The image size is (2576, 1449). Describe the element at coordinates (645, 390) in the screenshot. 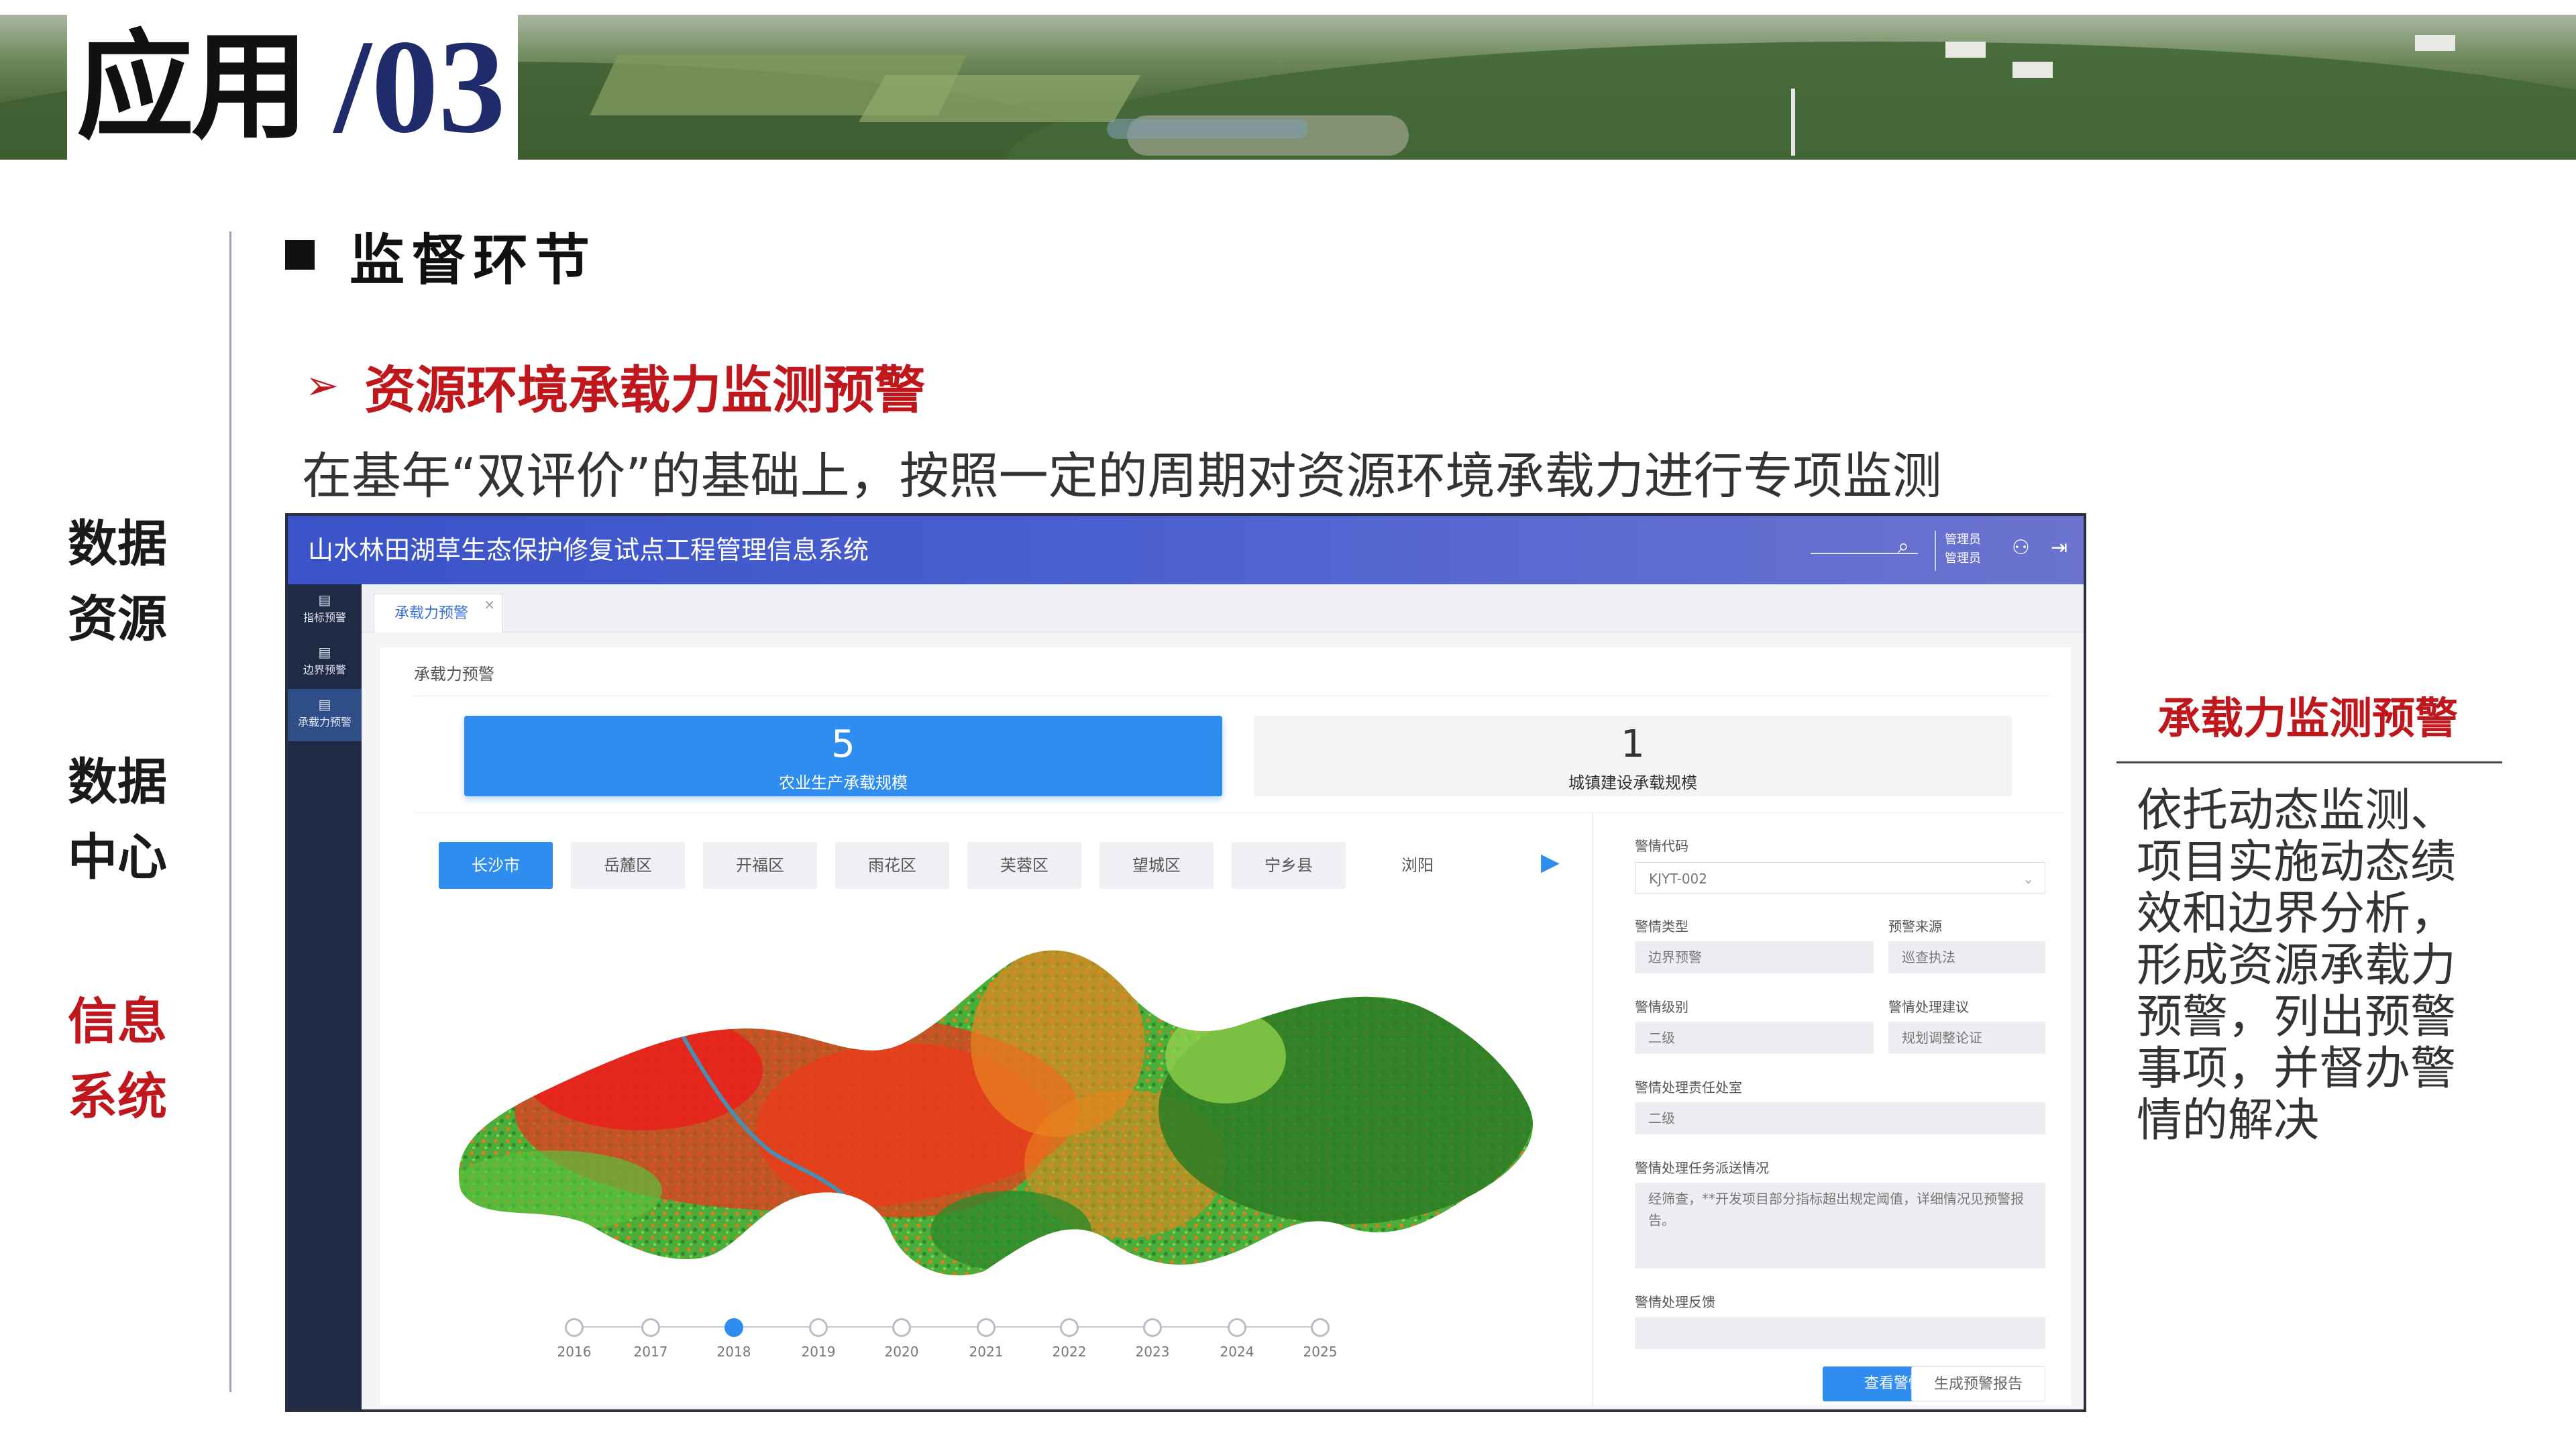

I see `subsection-title: 资源环境承载力监测预警` at that location.